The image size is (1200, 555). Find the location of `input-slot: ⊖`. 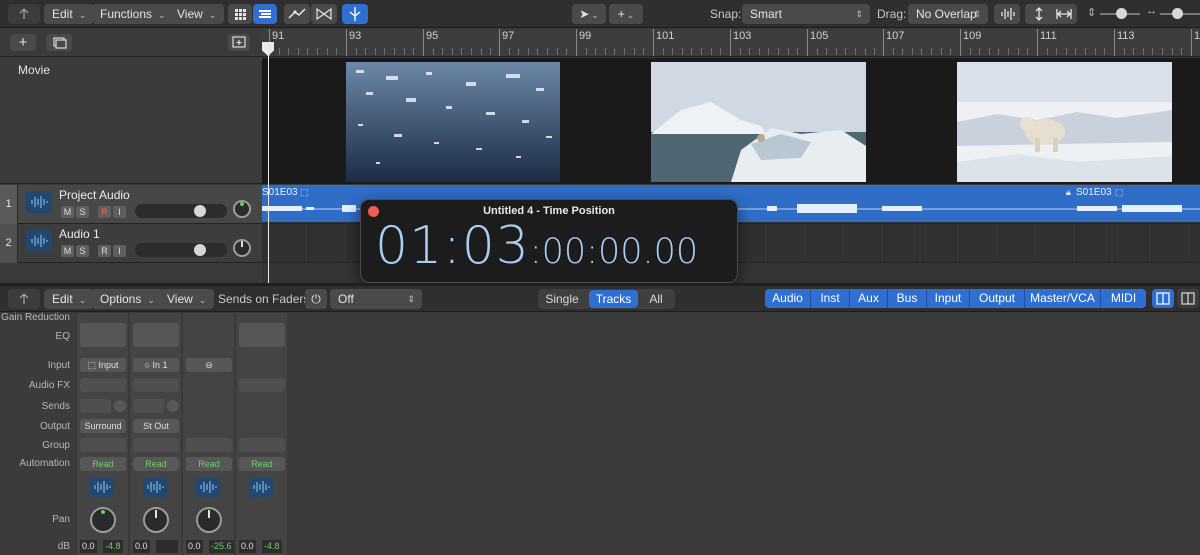

input-slot: ⊖ is located at coordinates (209, 365).